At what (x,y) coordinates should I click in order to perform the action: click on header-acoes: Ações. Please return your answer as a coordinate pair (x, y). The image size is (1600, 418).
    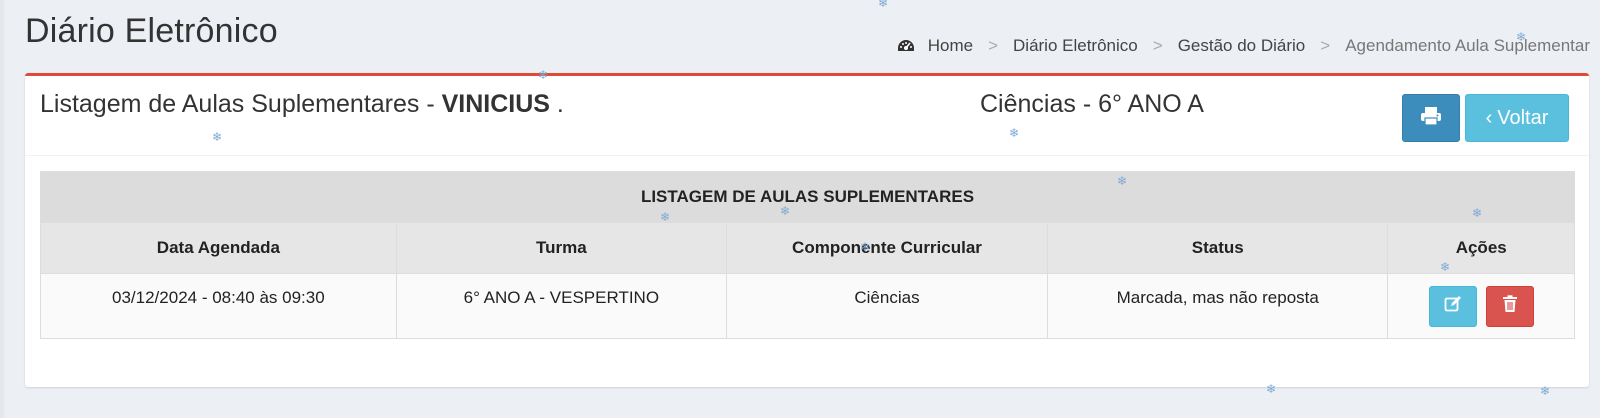
    Looking at the image, I should click on (1481, 248).